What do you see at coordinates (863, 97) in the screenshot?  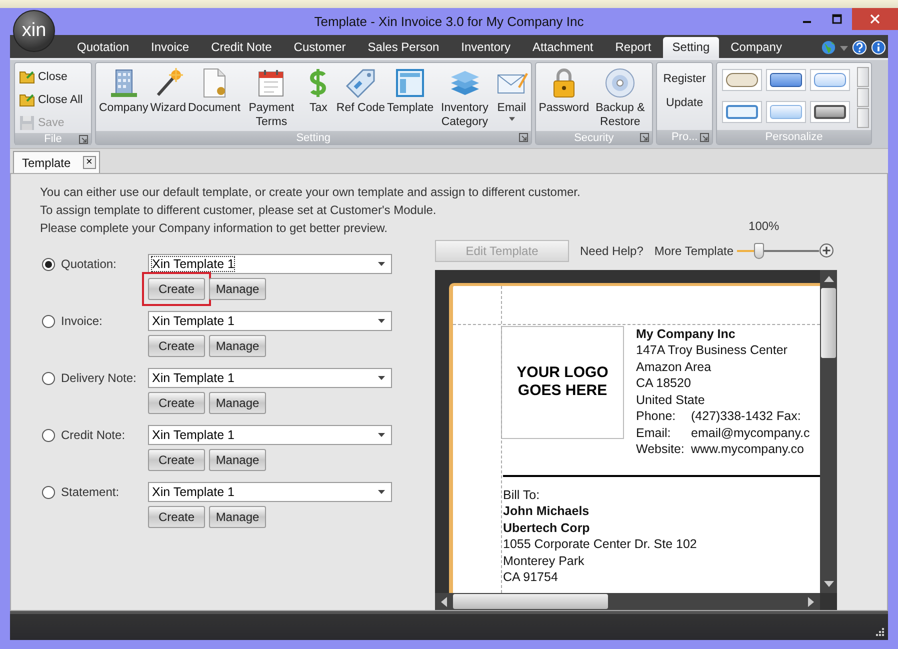 I see `scrollbar` at bounding box center [863, 97].